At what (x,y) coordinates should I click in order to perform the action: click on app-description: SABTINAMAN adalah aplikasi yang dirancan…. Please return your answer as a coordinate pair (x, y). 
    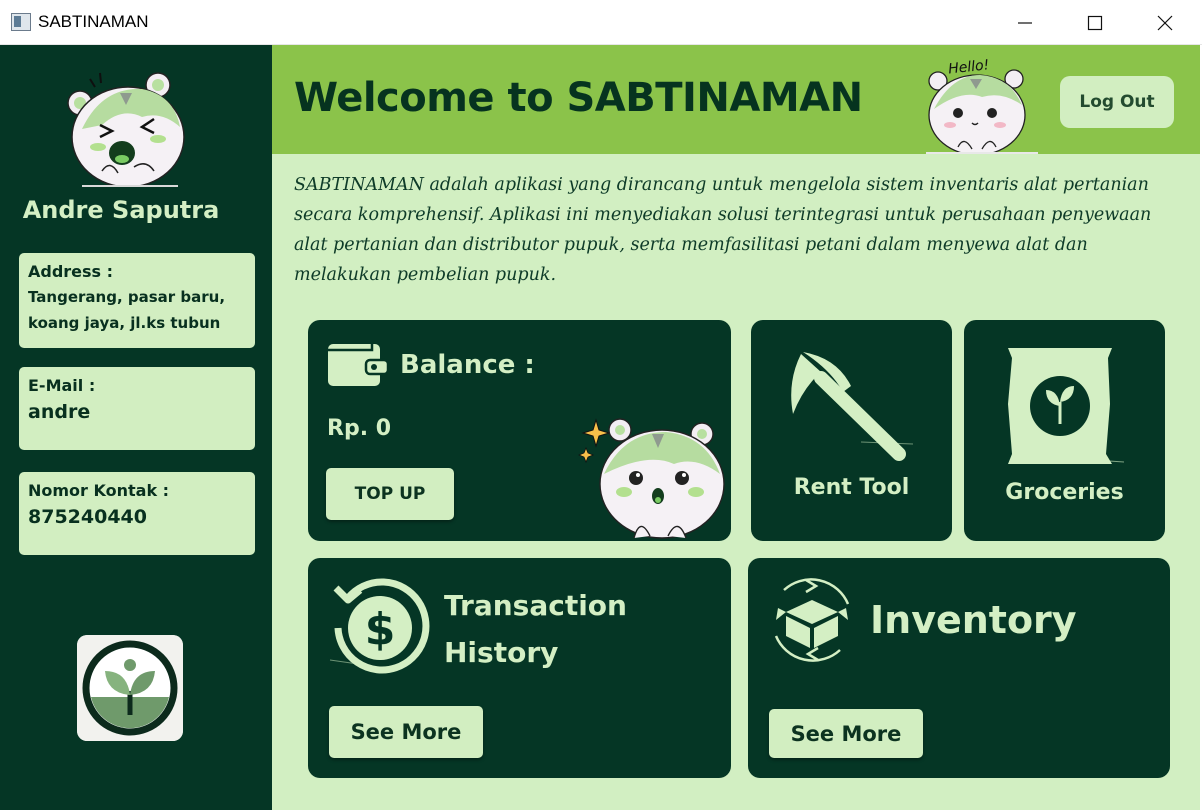
    Looking at the image, I should click on (723, 230).